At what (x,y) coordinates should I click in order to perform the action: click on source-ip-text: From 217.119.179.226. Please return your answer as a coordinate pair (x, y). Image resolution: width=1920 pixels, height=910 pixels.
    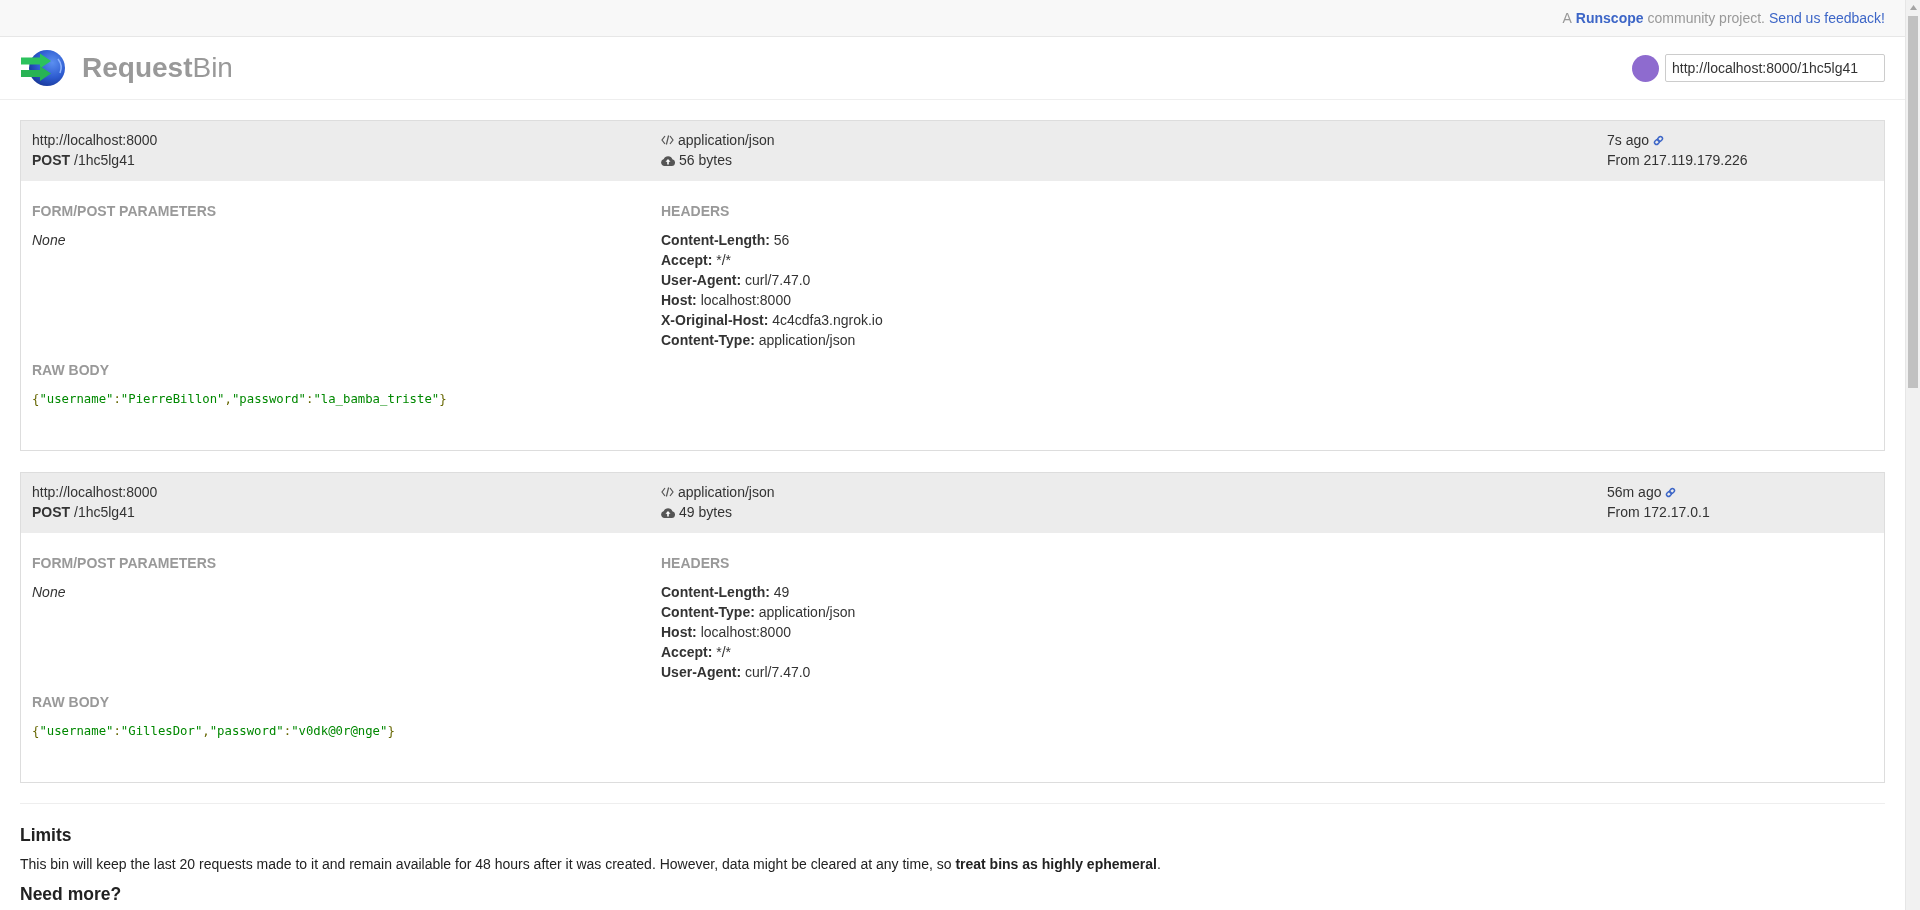
    Looking at the image, I should click on (1677, 160).